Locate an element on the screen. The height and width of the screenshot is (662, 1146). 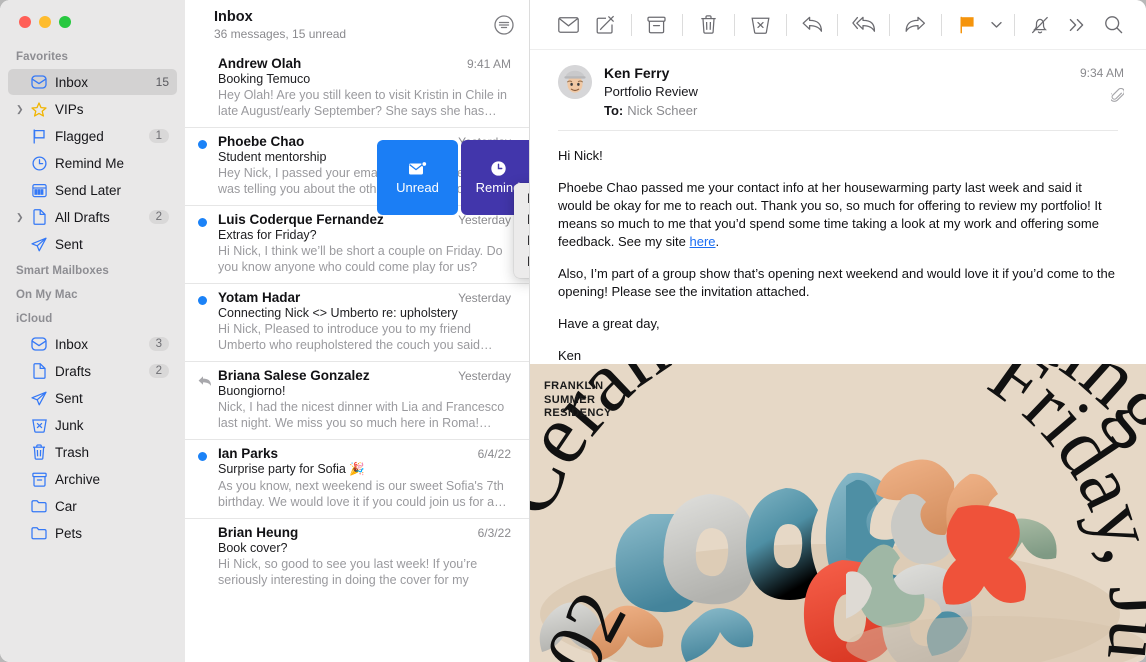
poster-kicker-line-1: FRANKLIN is located at coordinates (574, 386).